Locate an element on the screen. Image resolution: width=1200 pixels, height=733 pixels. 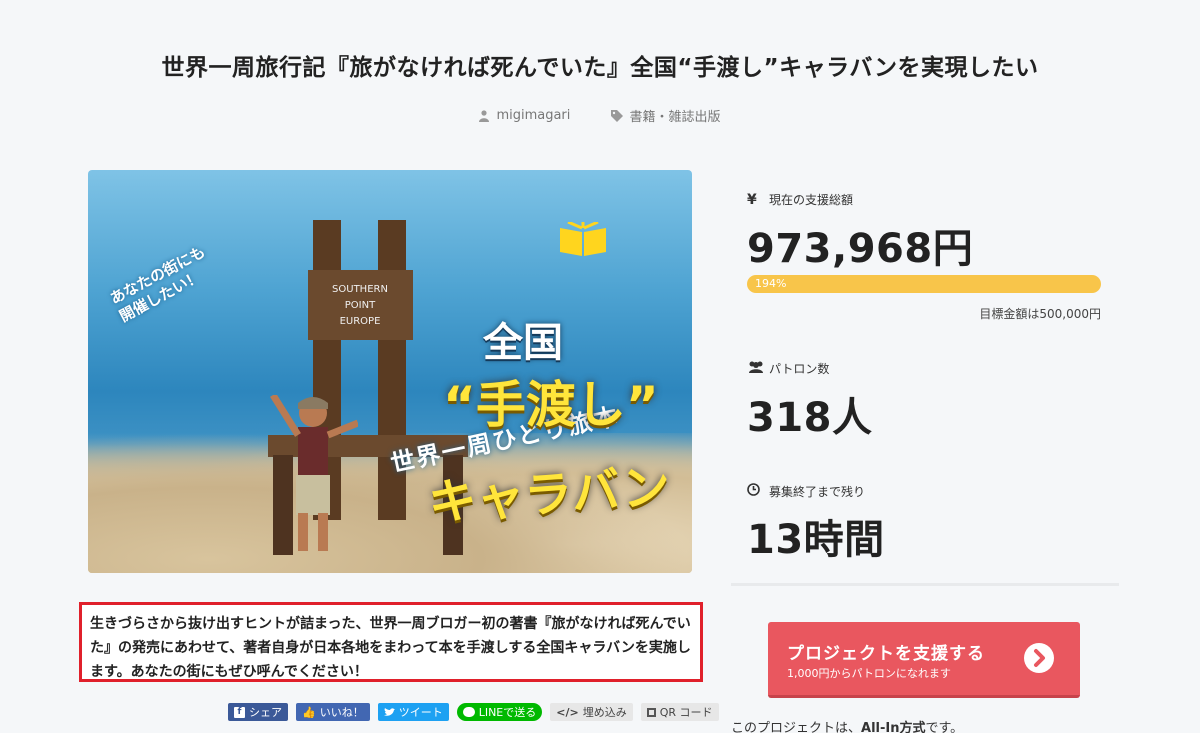
support-button-label: プロジェクトを支援する is located at coordinates (886, 654).